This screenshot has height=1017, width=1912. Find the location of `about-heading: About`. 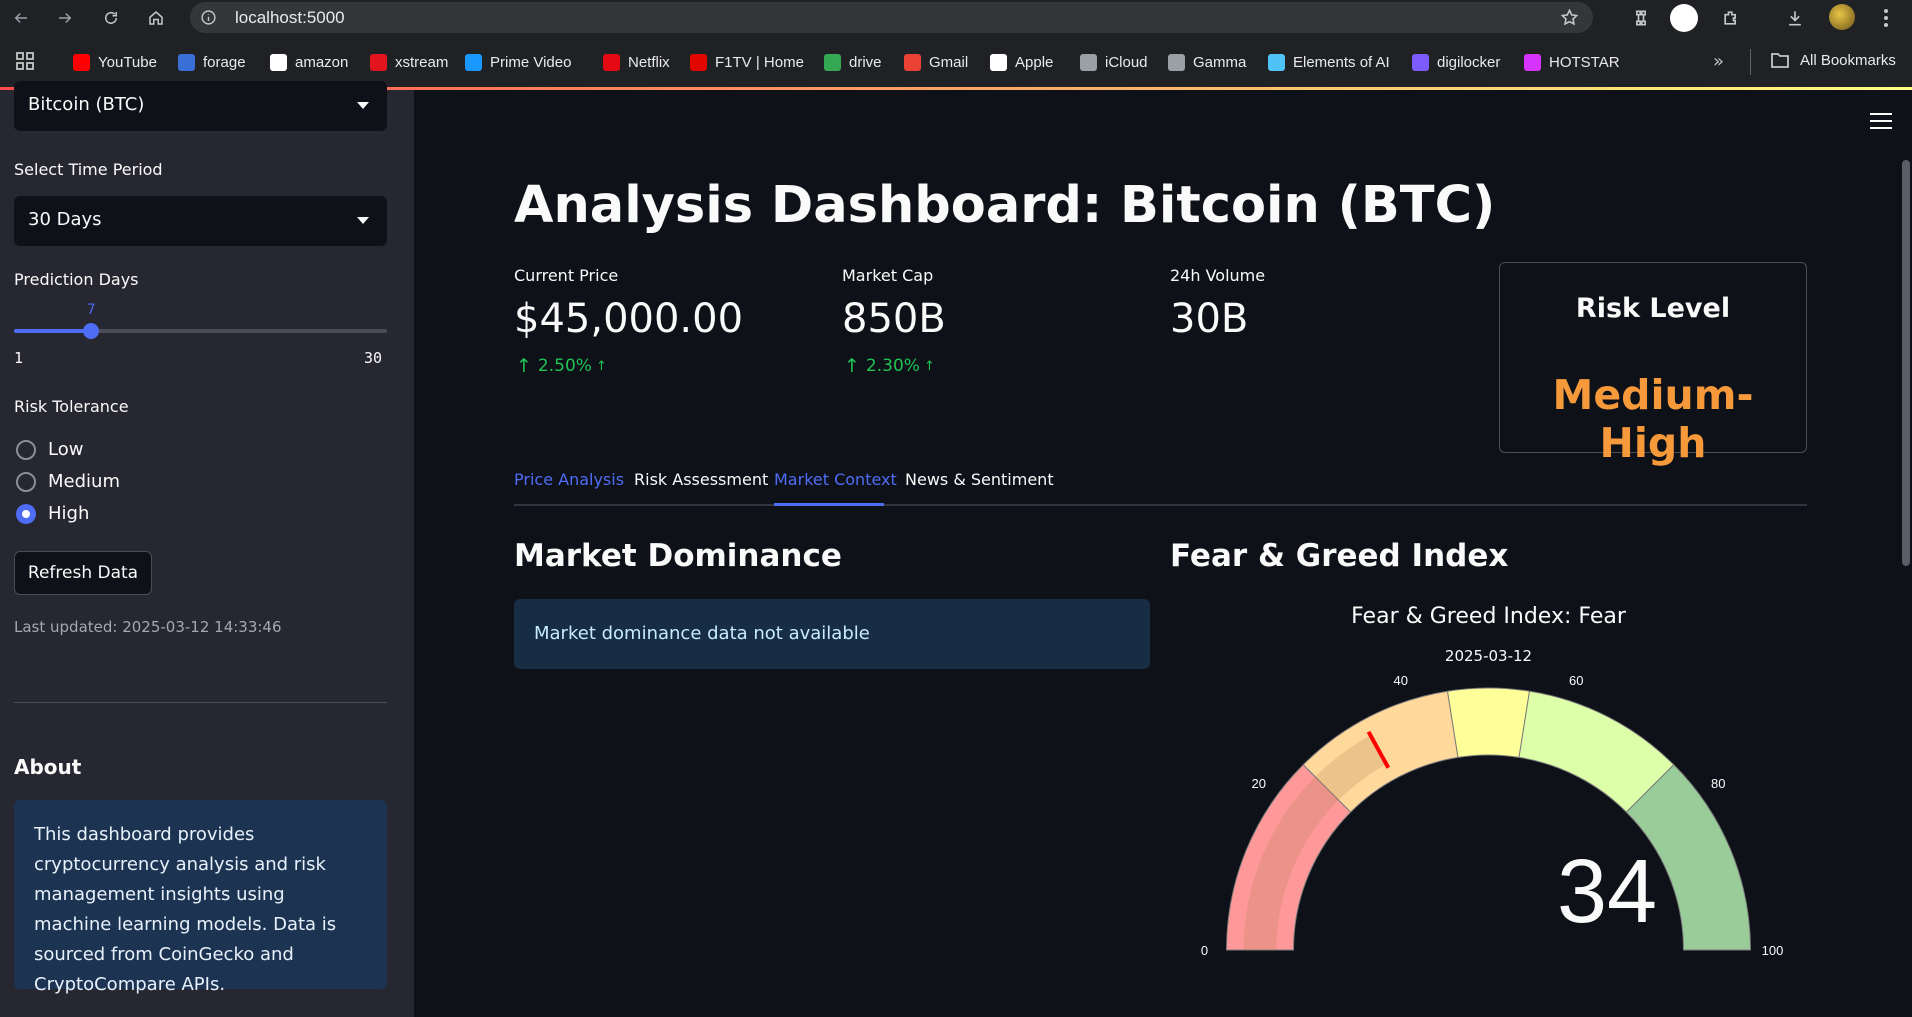

about-heading: About is located at coordinates (48, 767).